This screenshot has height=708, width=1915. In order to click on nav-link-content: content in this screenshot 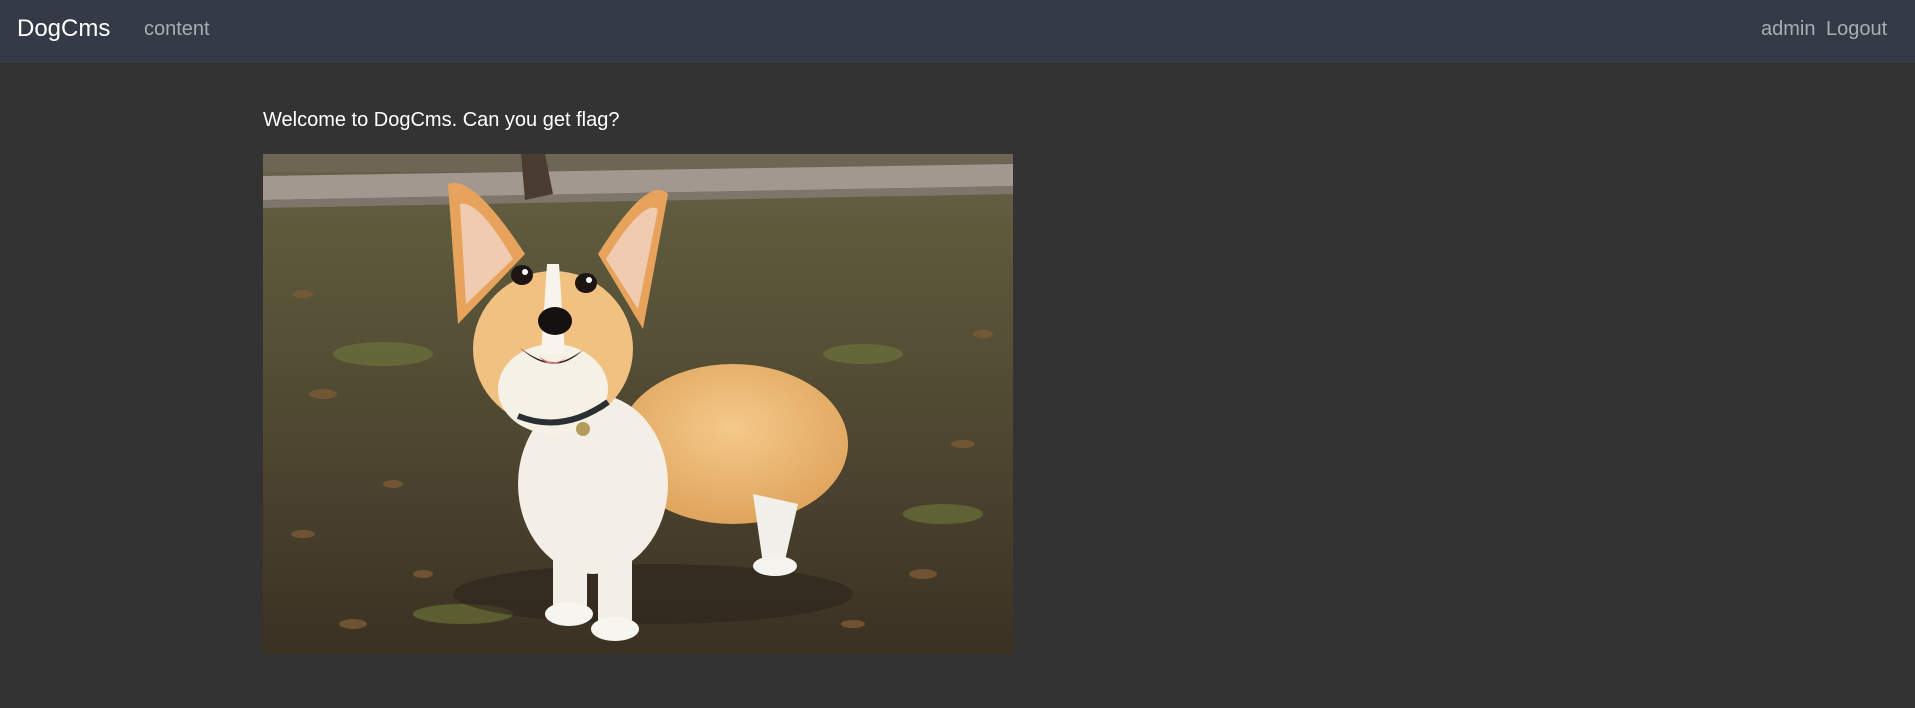, I will do `click(177, 29)`.